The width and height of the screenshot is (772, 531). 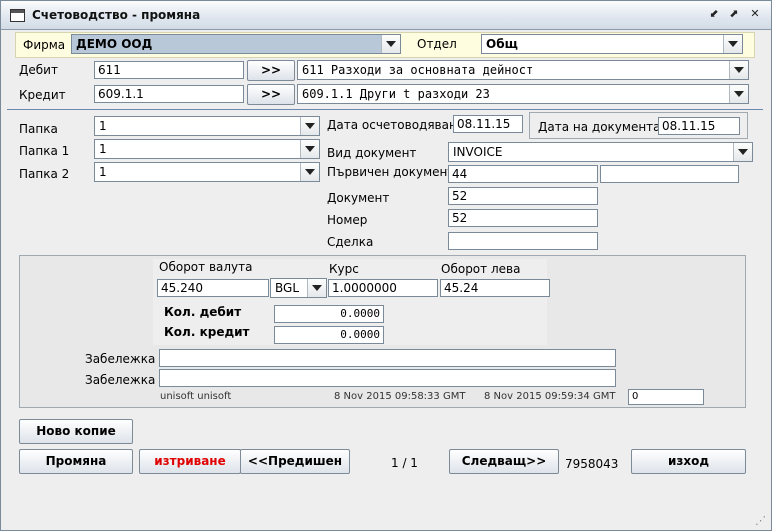 What do you see at coordinates (396, 125) in the screenshot?
I see `accounting-date-label: Дата осчетоводяване` at bounding box center [396, 125].